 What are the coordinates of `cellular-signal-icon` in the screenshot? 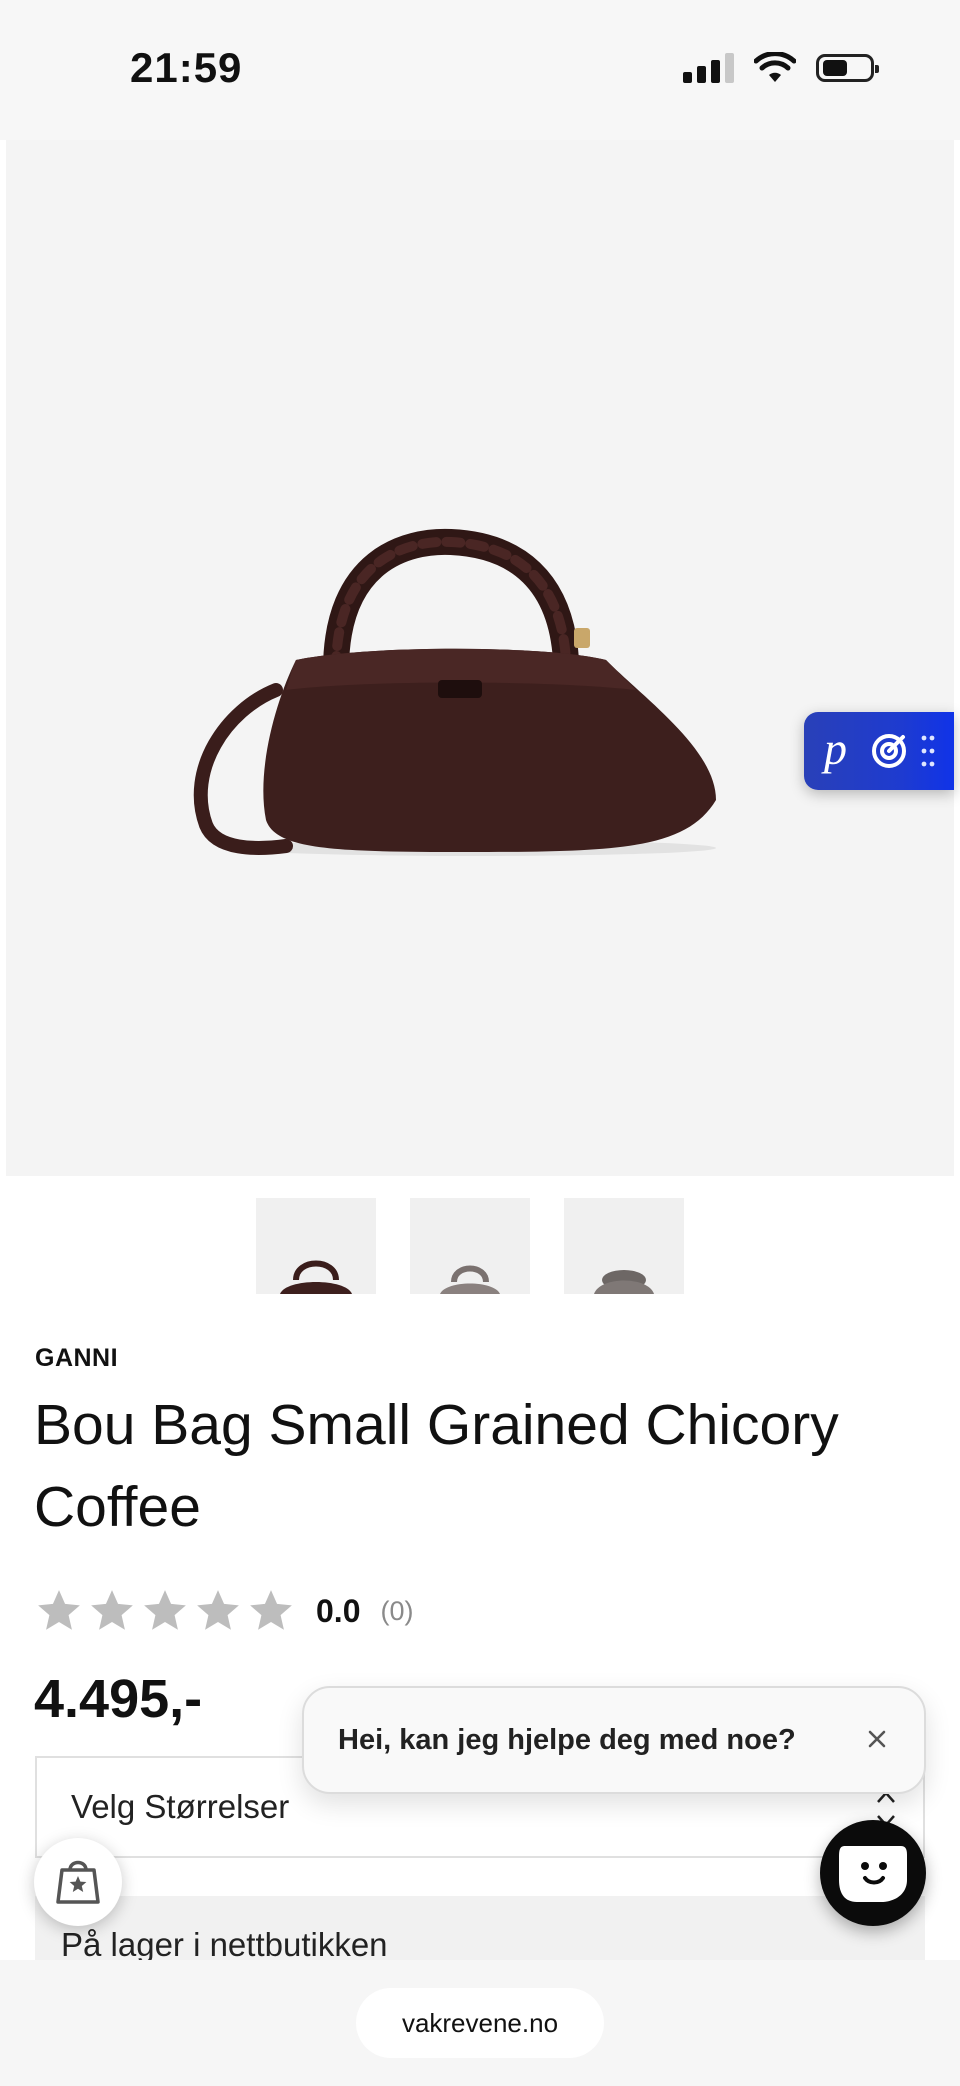 It's located at (708, 68).